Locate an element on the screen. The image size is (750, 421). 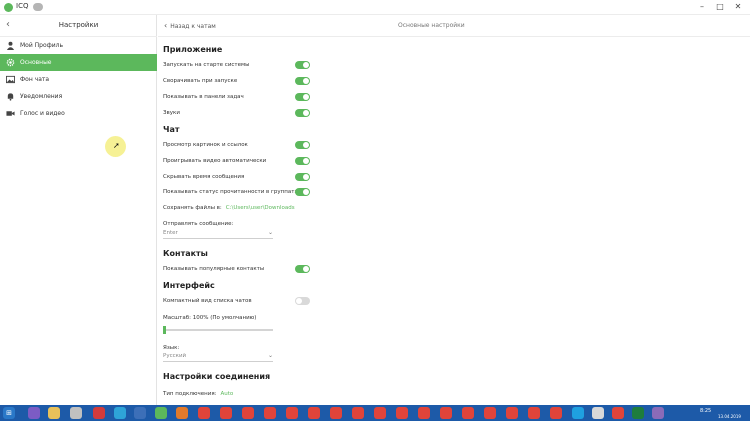
hide-message-time-toggle is located at coordinates (302, 177).